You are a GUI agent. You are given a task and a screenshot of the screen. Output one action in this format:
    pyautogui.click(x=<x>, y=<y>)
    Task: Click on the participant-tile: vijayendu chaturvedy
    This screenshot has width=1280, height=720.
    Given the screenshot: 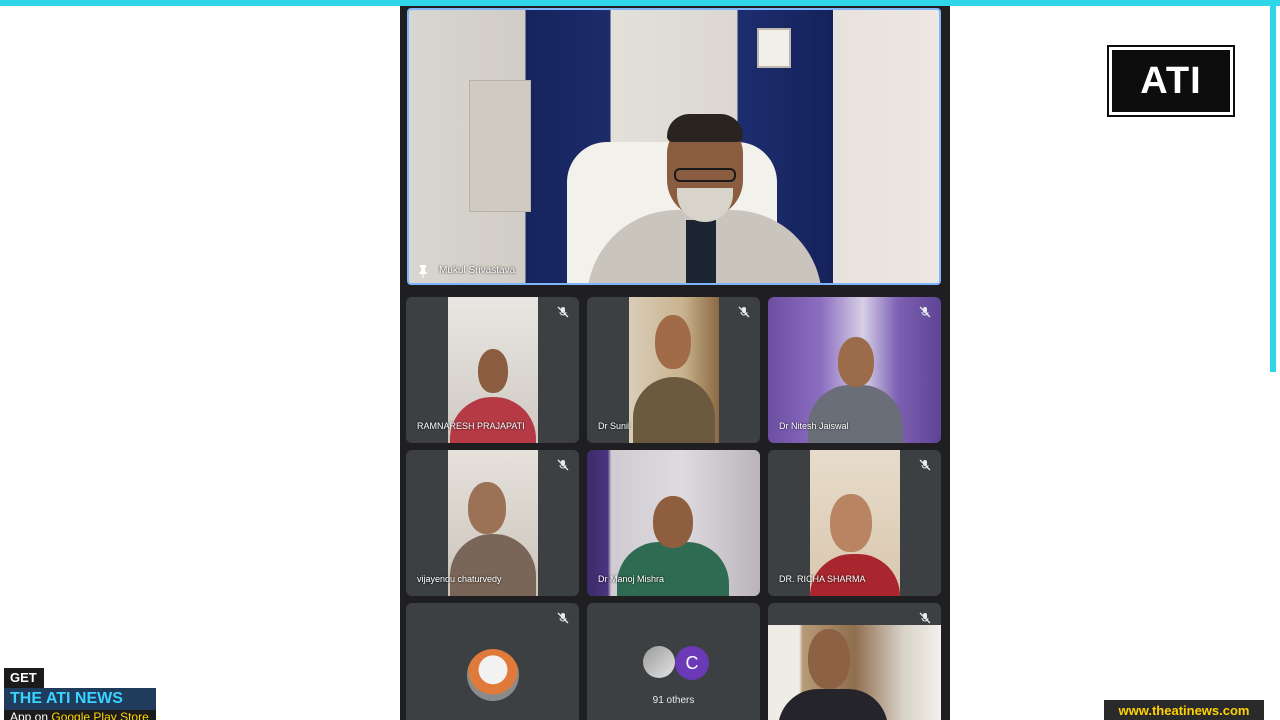 What is the action you would take?
    pyautogui.click(x=492, y=523)
    